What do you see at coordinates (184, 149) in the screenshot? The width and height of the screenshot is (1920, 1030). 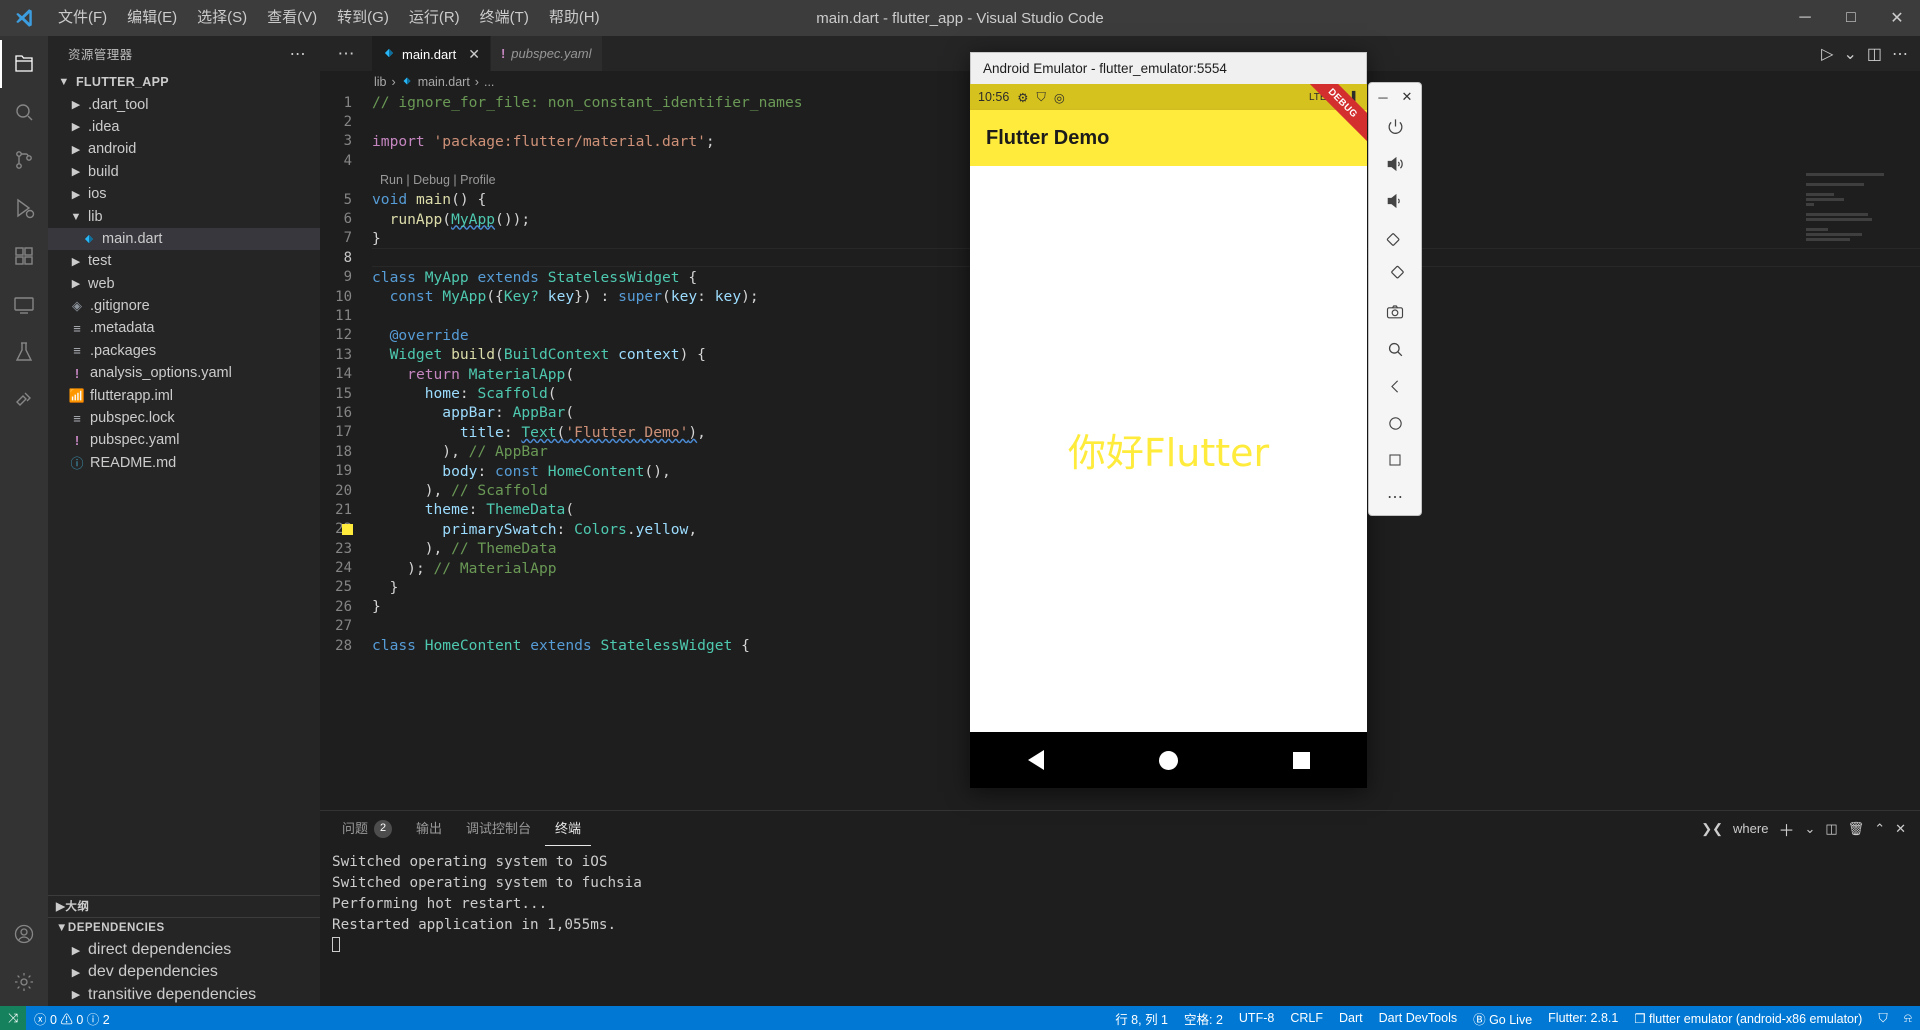 I see `tree-item-android: ▶ android` at bounding box center [184, 149].